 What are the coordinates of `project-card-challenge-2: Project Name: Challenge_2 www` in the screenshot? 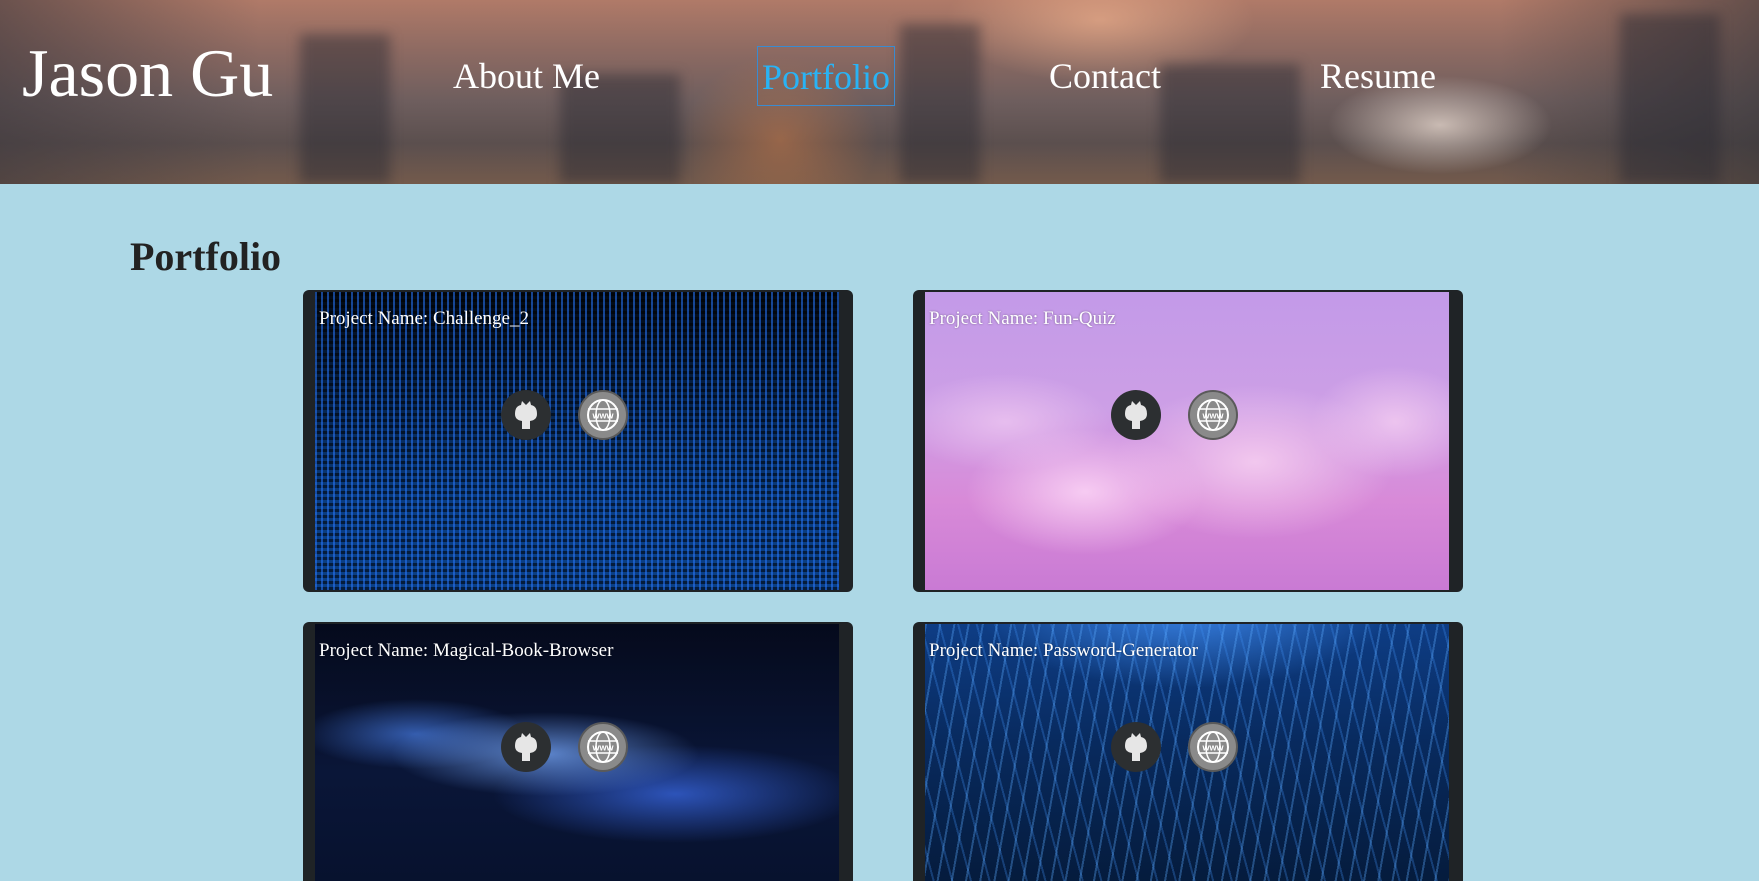 It's located at (578, 441).